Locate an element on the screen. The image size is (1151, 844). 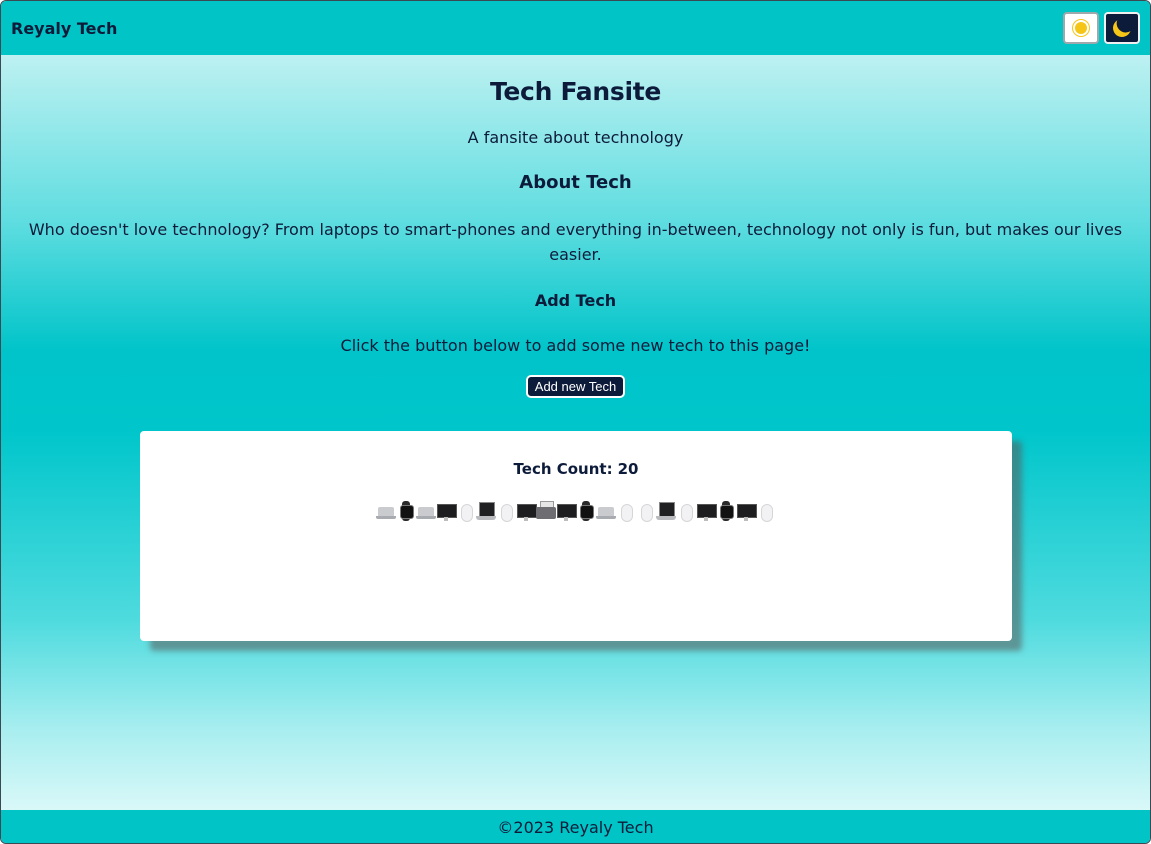
tech-count-label: Tech Count: is located at coordinates (563, 469).